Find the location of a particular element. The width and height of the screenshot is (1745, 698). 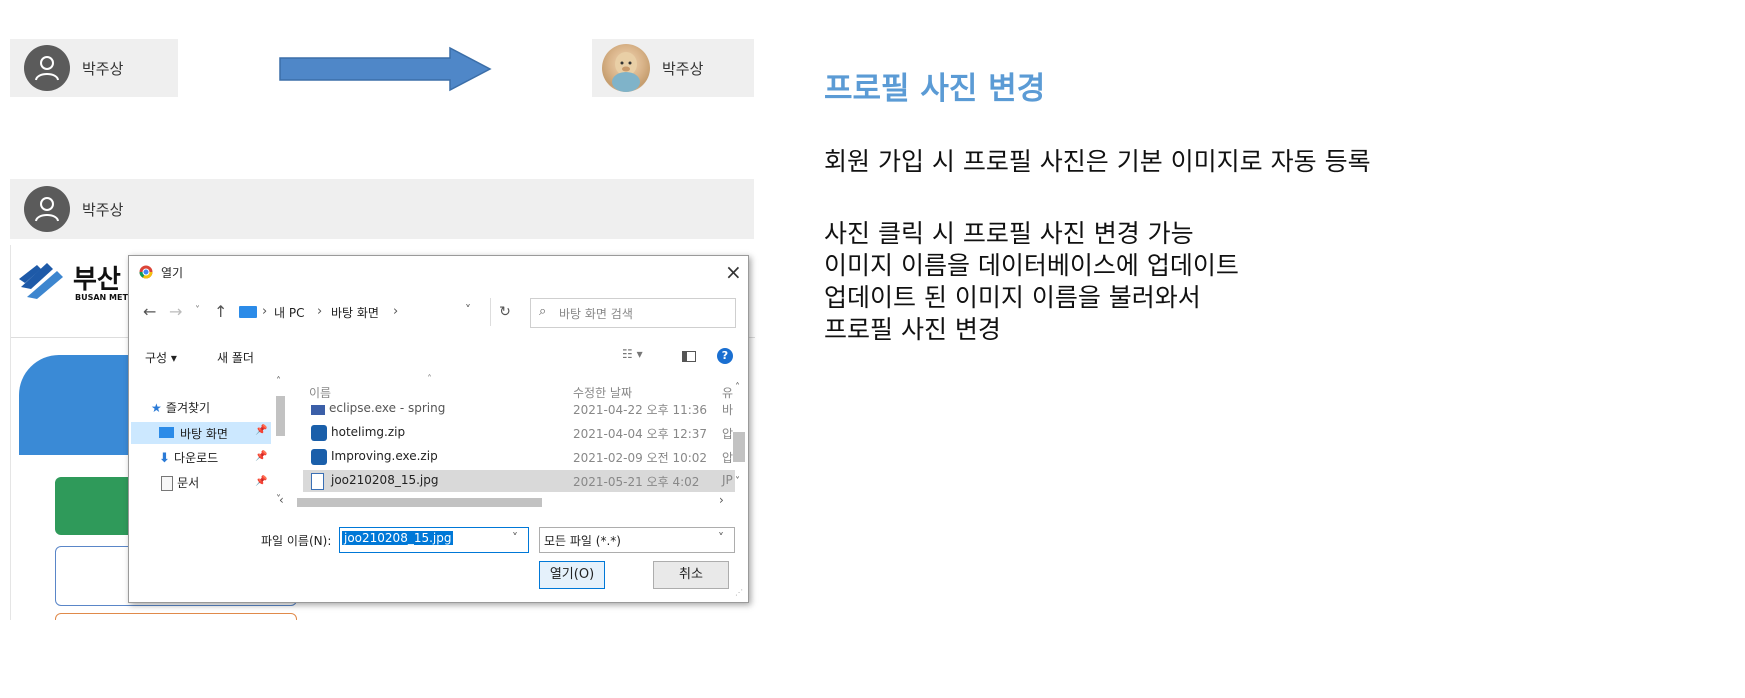

nav-item-desktop: 바탕 화면 📌 is located at coordinates (201, 433).